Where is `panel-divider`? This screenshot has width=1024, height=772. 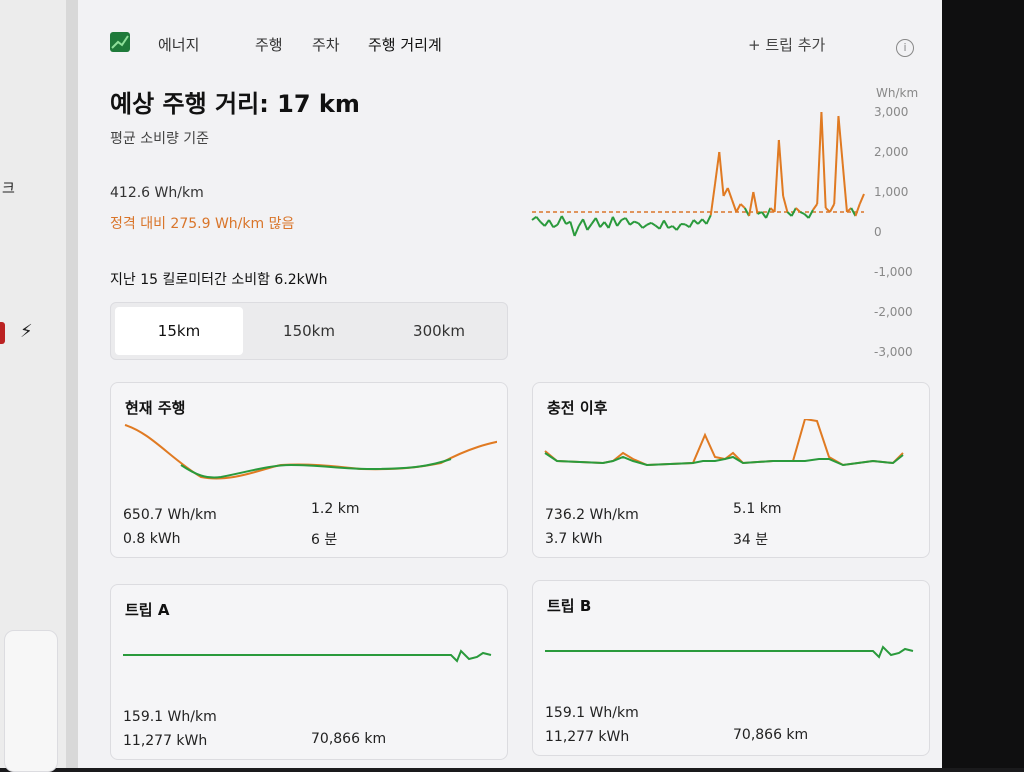 panel-divider is located at coordinates (72, 384).